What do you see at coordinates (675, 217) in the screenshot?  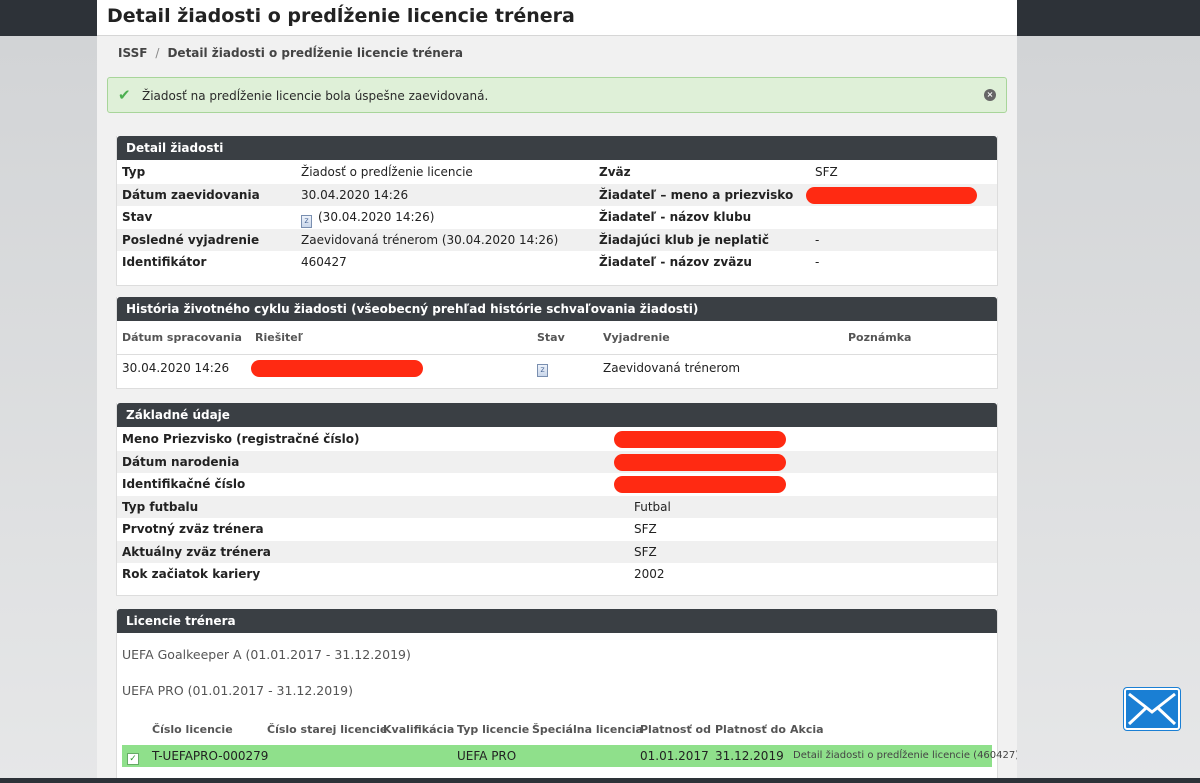 I see `detail-label: Žiadateľ - názov klubu` at bounding box center [675, 217].